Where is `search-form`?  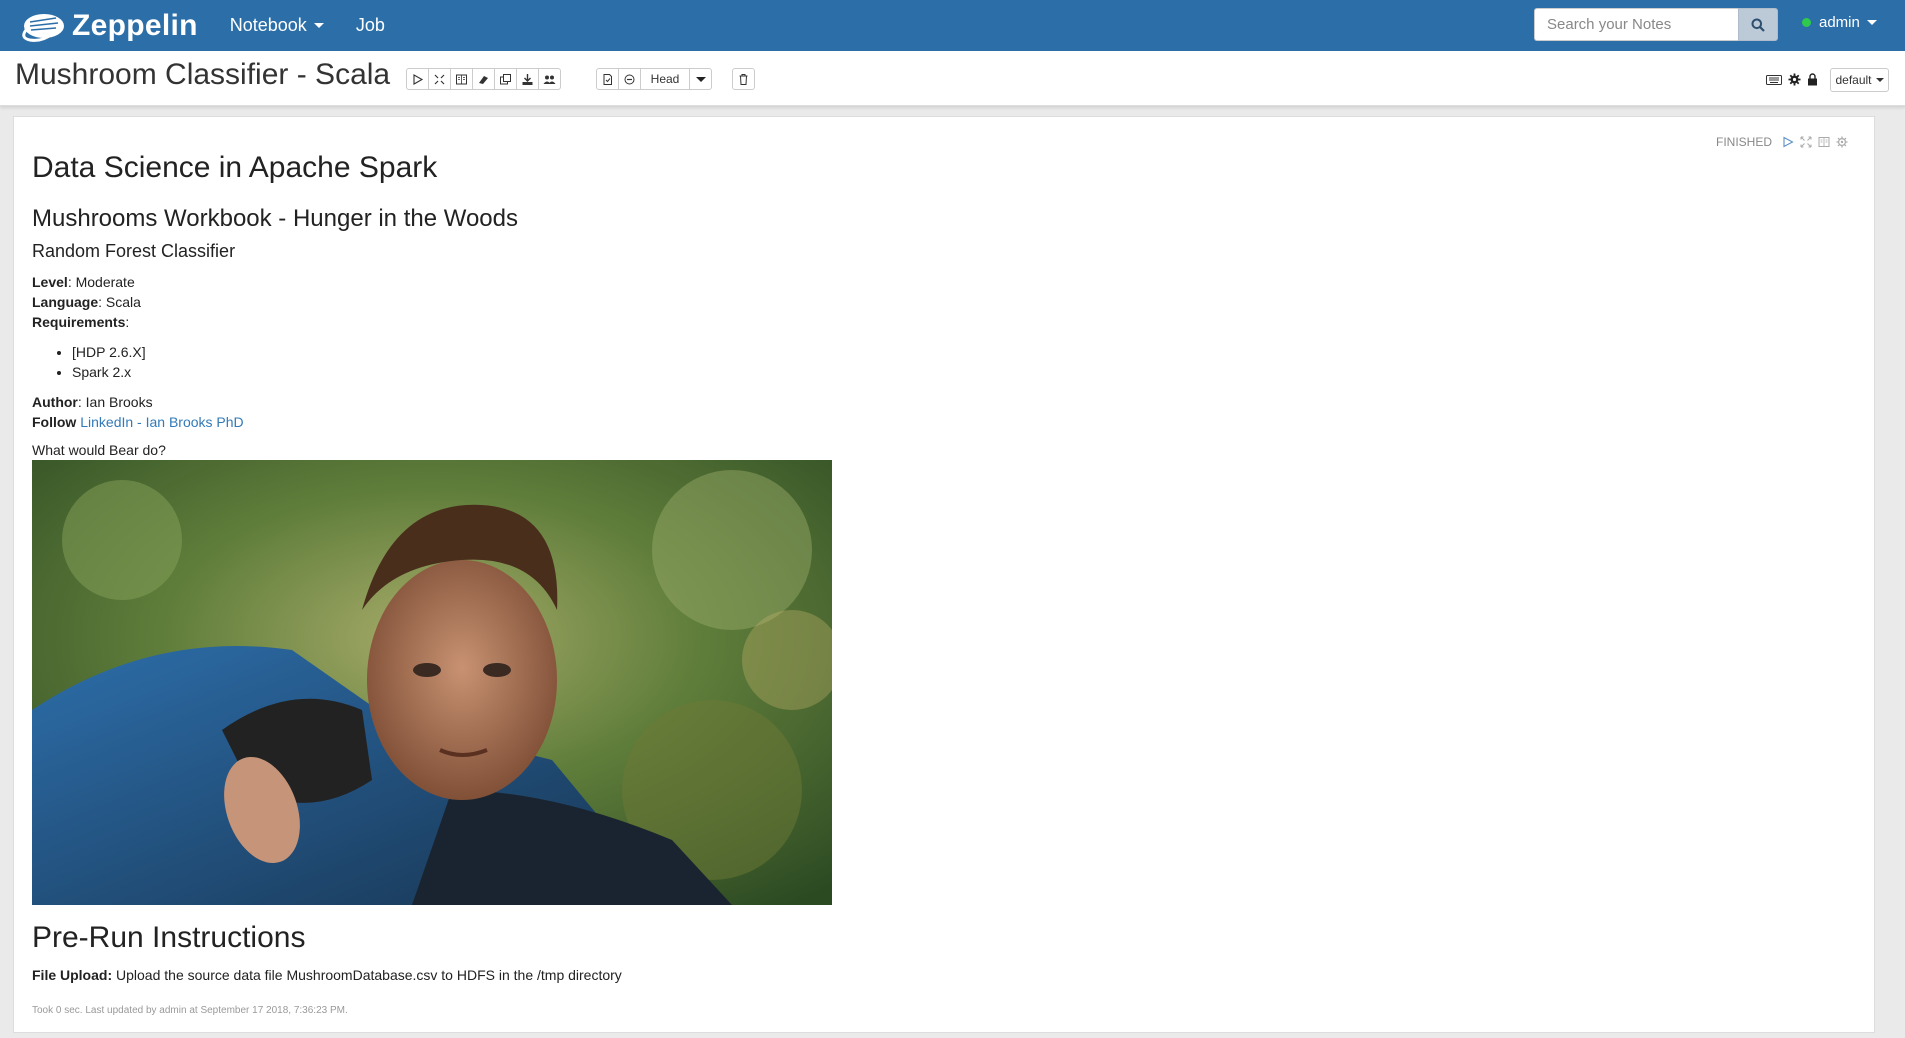 search-form is located at coordinates (1656, 24).